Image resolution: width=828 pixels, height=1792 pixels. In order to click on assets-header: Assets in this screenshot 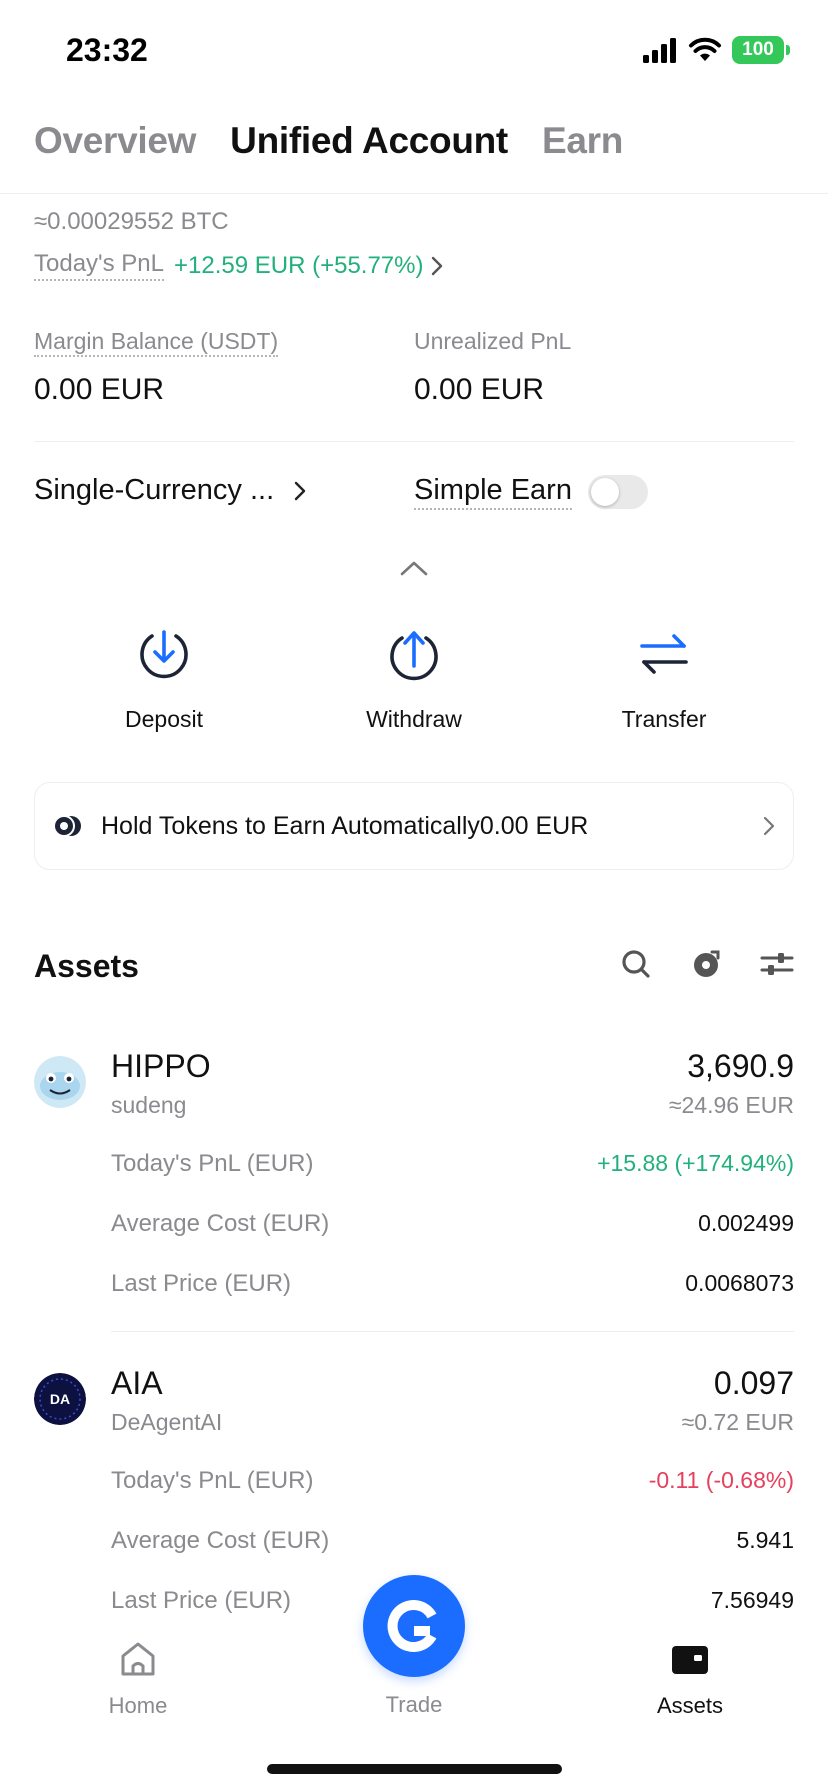, I will do `click(414, 968)`.